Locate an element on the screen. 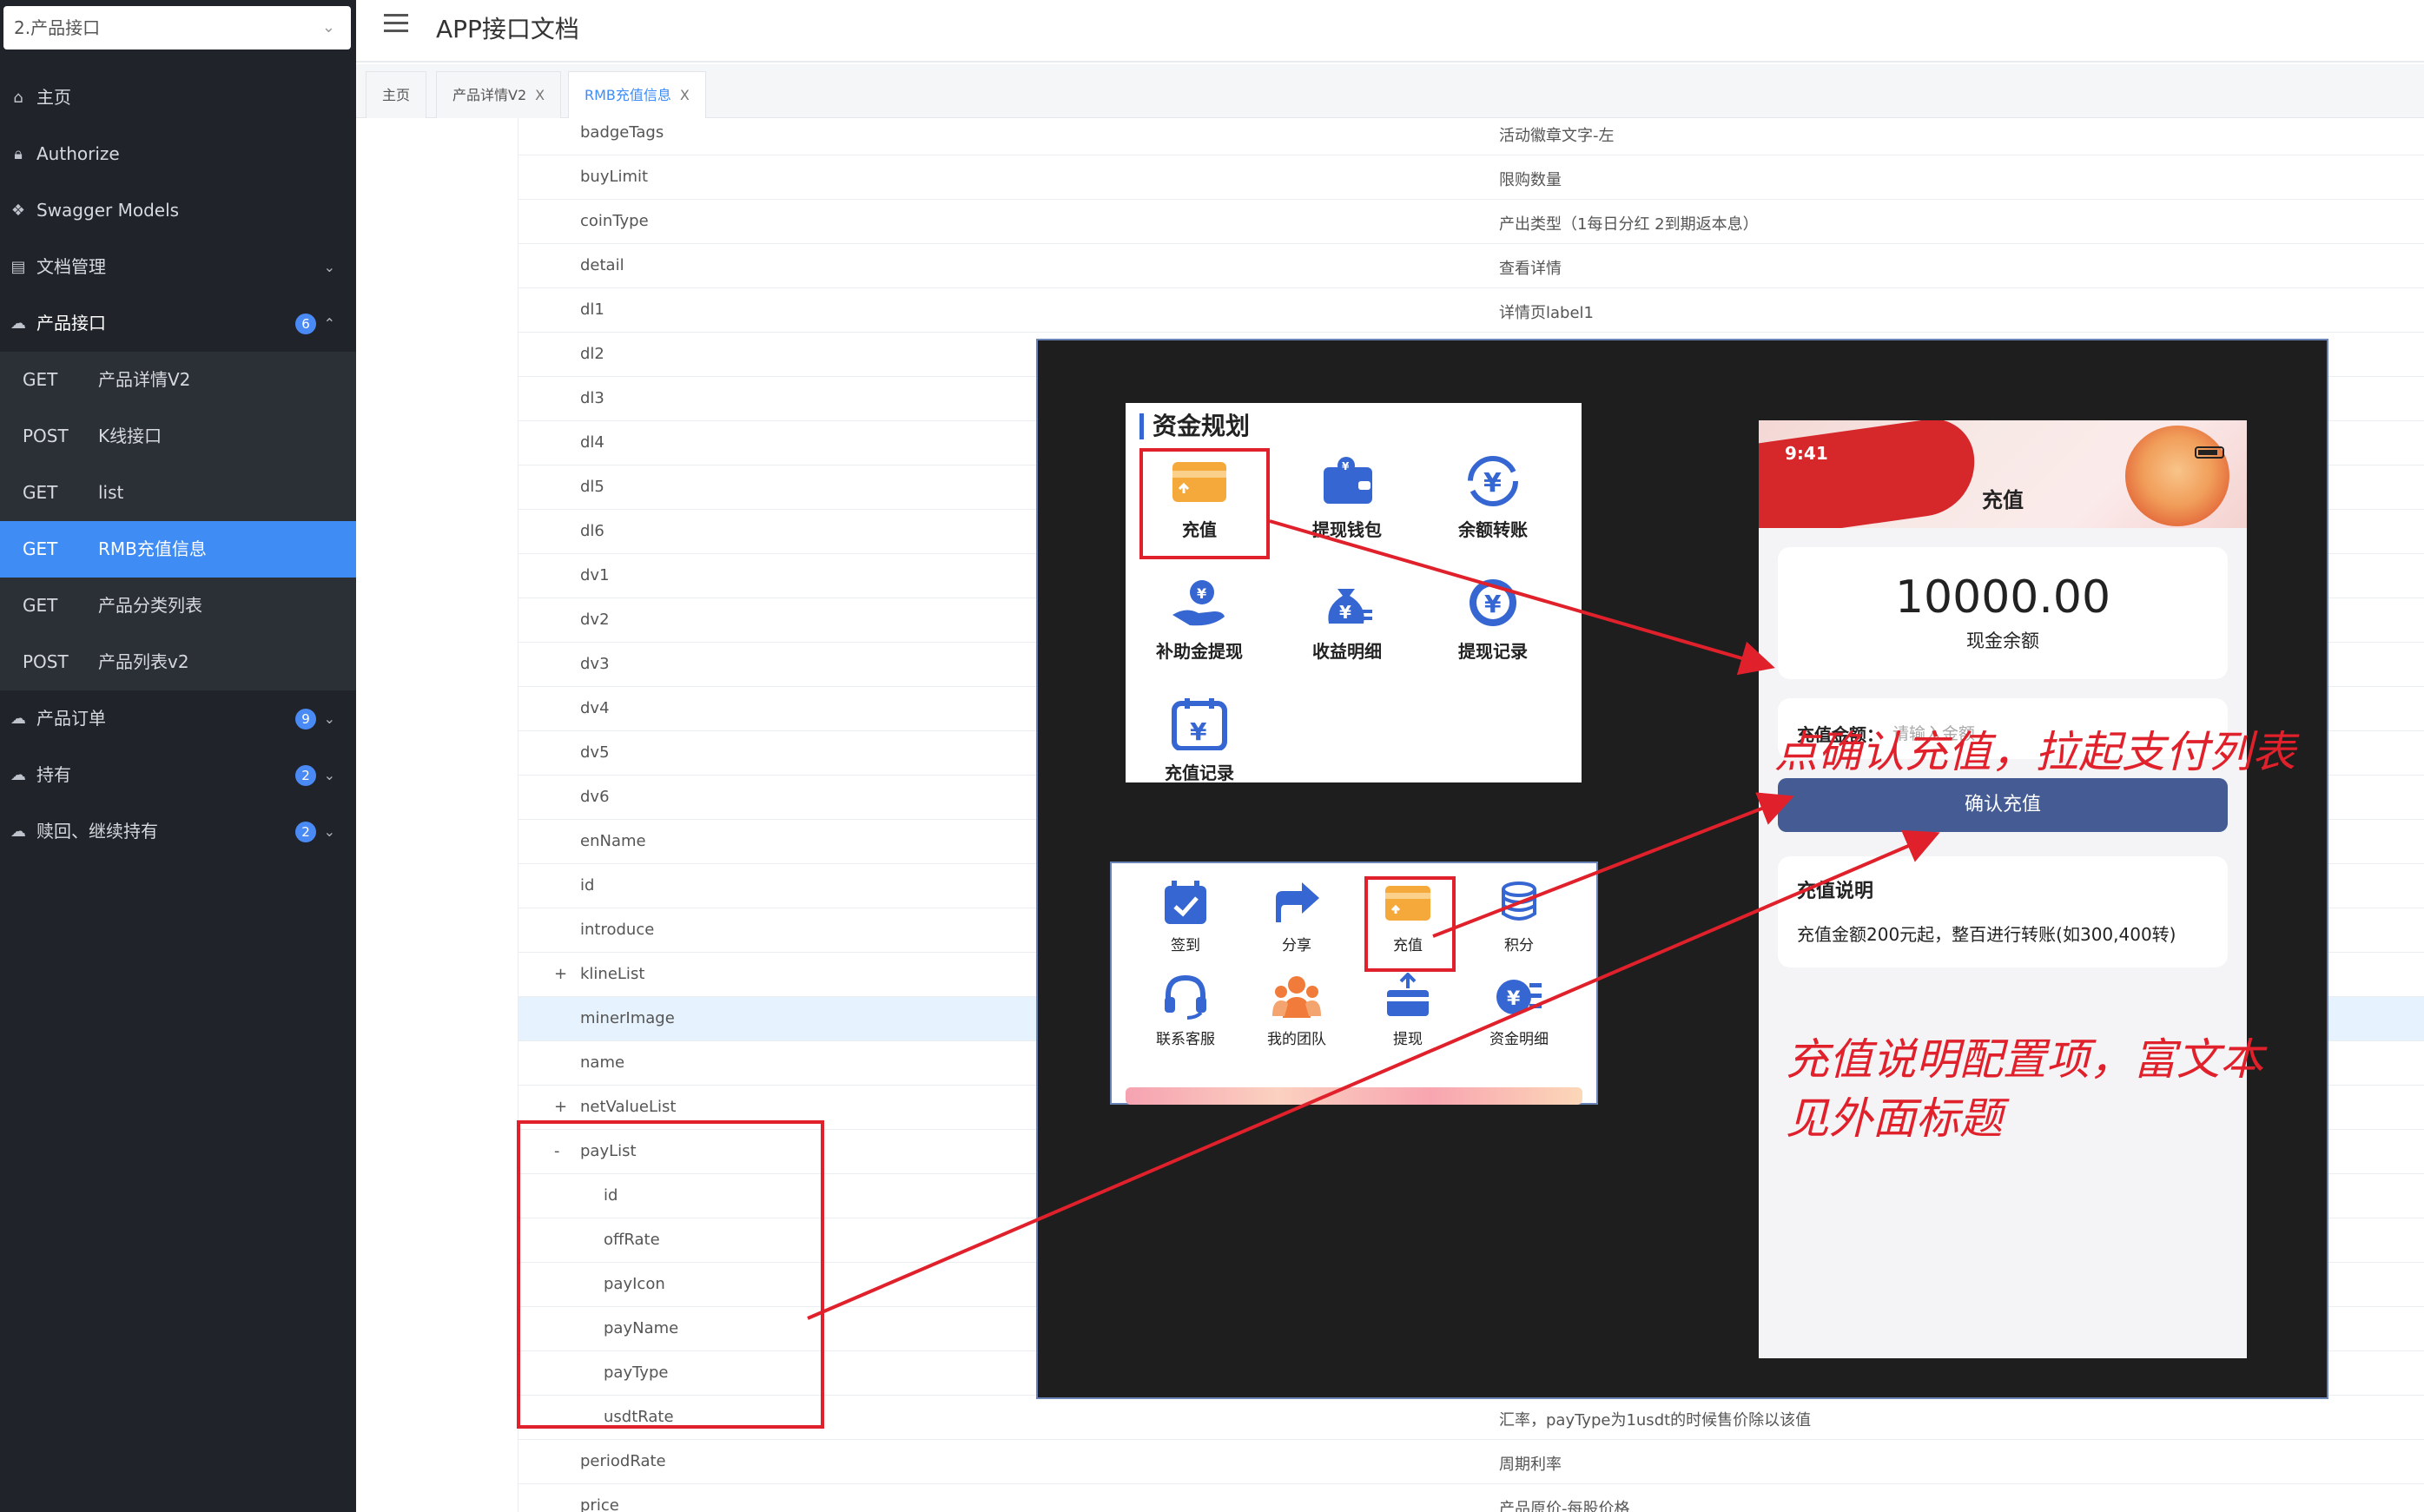  grid-item-label: 收益明细 is located at coordinates (1347, 651).